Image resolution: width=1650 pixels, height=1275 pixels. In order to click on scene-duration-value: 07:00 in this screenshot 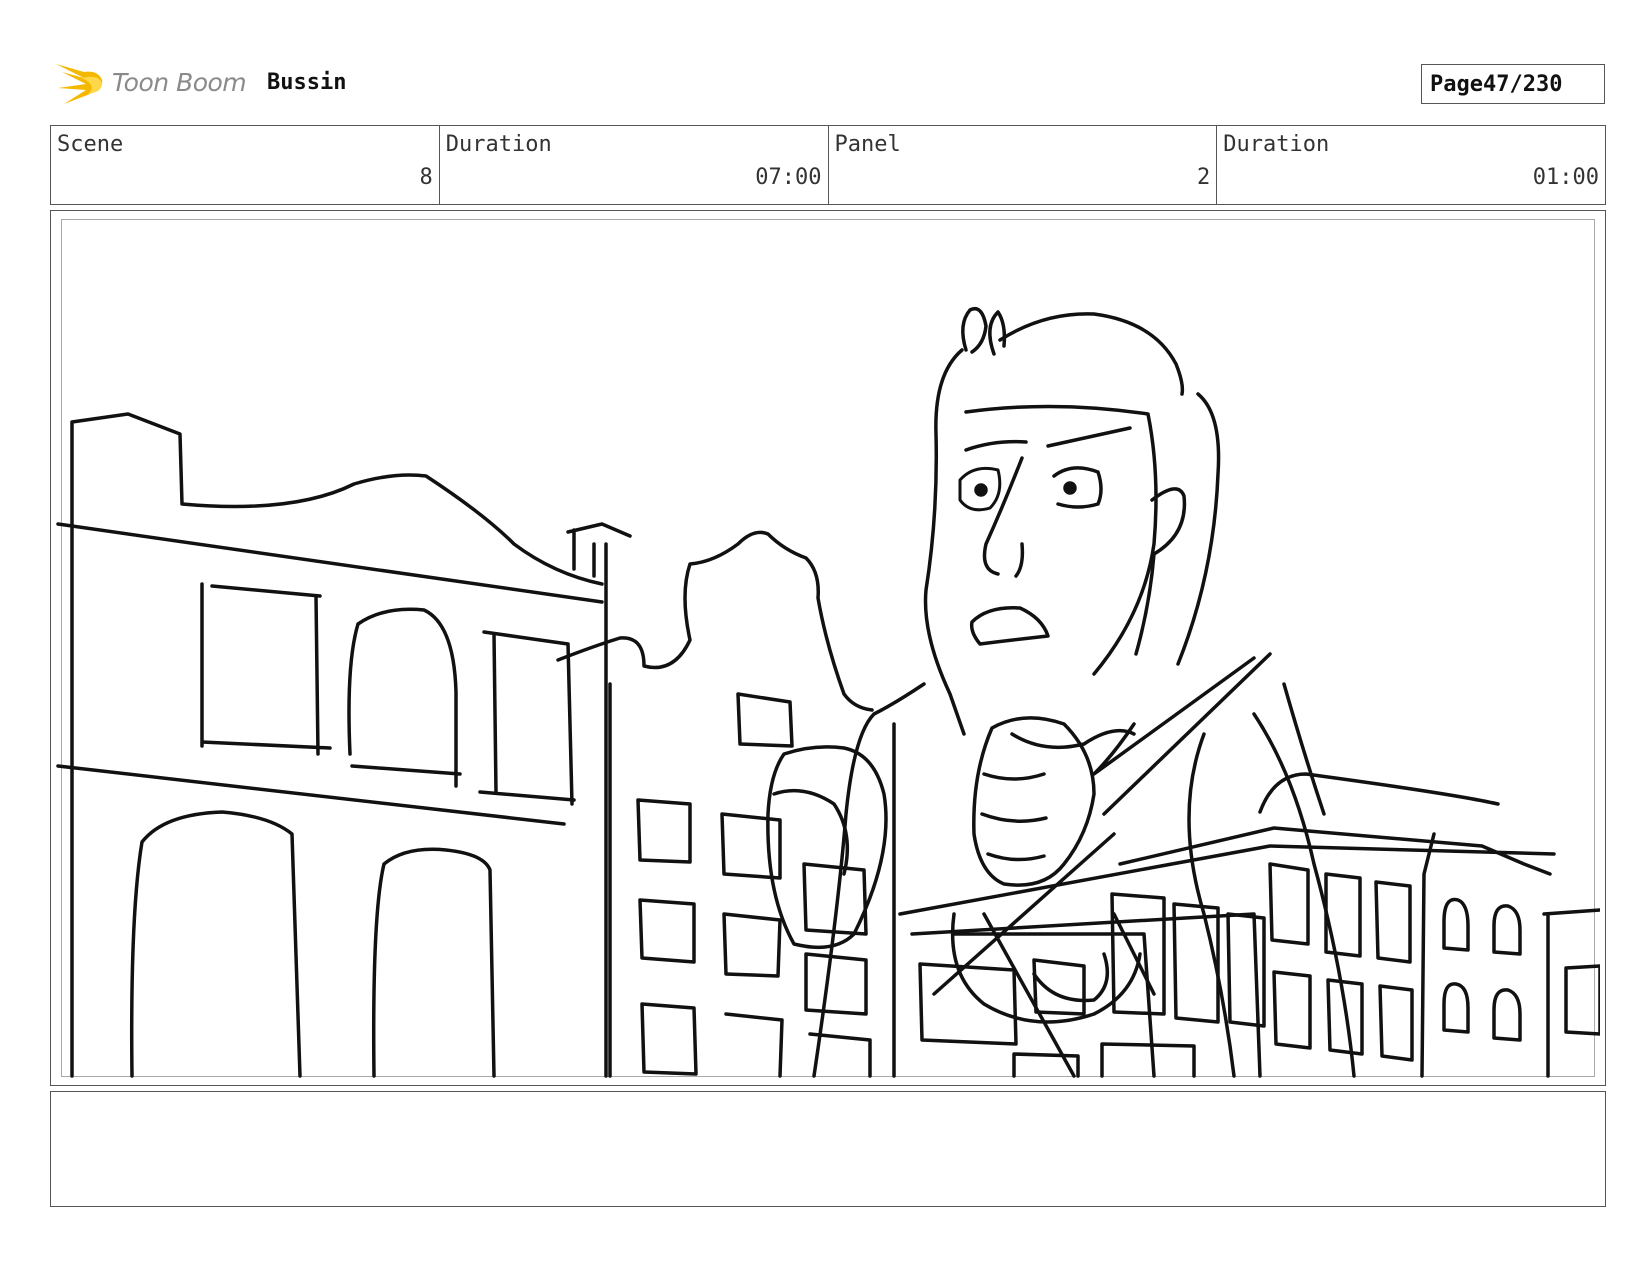, I will do `click(788, 177)`.